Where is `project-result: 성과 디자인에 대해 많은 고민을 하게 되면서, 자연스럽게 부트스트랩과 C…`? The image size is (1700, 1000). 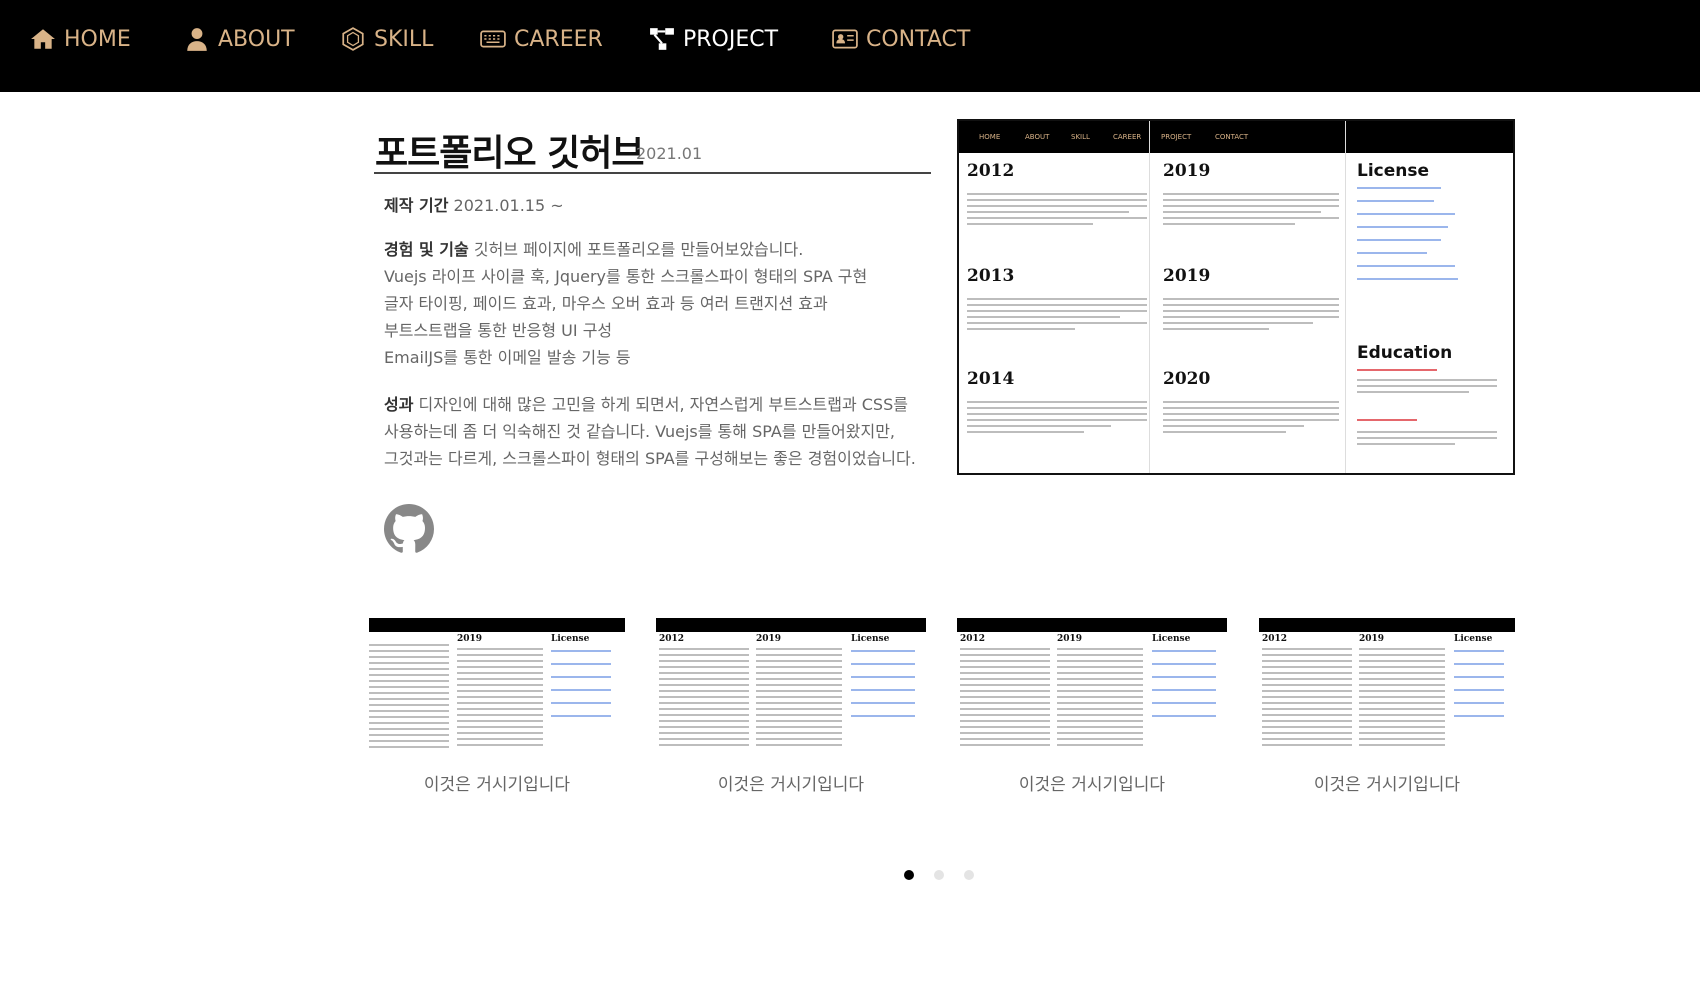
project-result: 성과 디자인에 대해 많은 고민을 하게 되면서, 자연스럽게 부트스트랩과 C… is located at coordinates (650, 431).